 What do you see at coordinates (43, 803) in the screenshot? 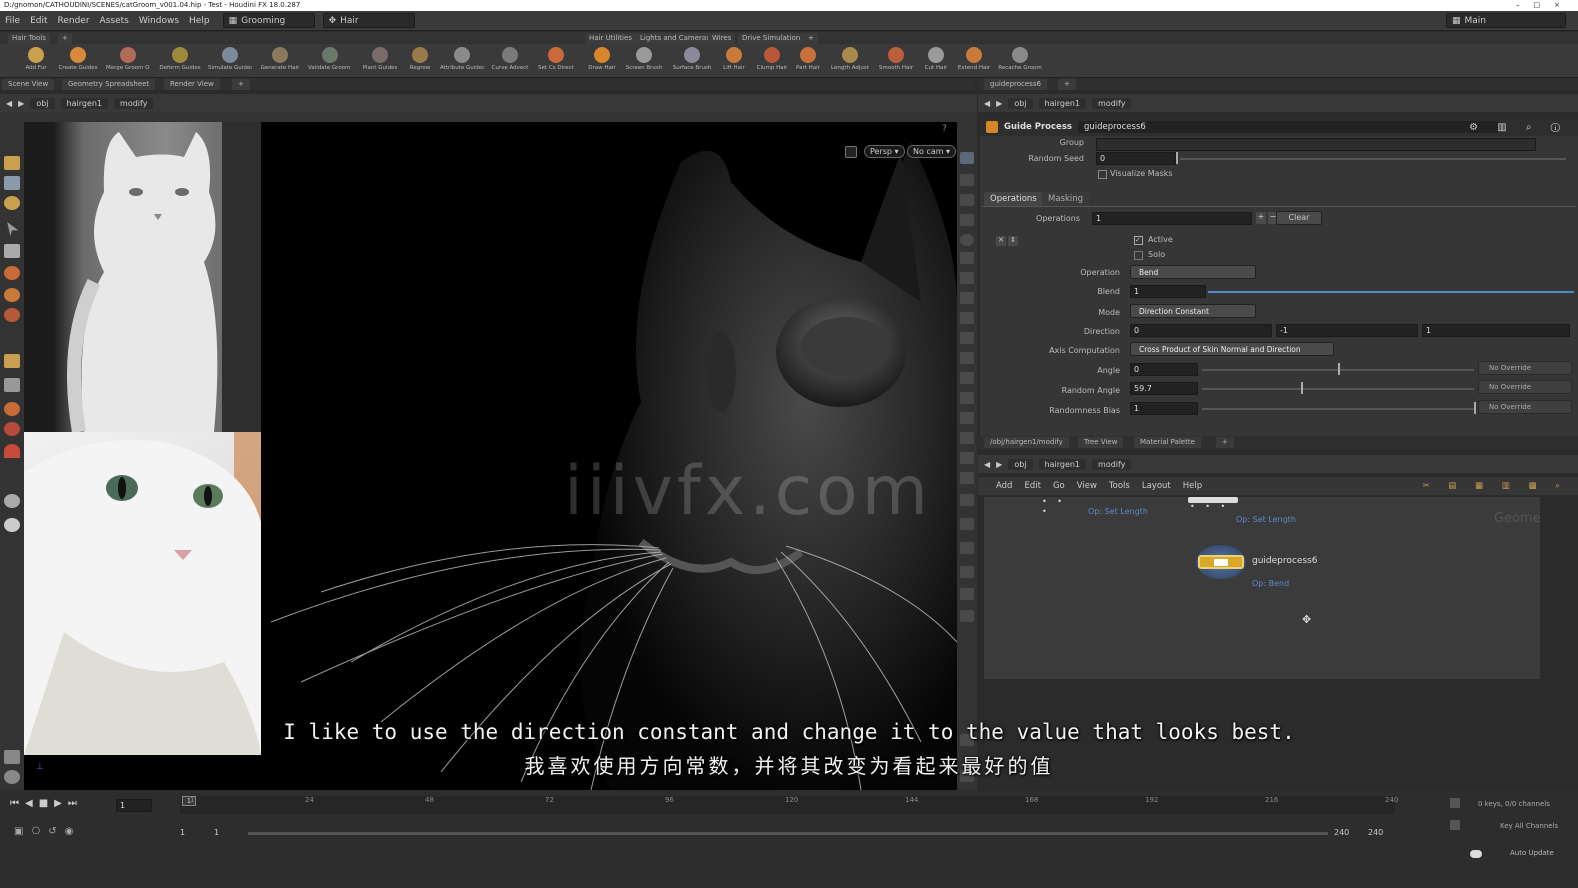
I see `stop-icon: ■` at bounding box center [43, 803].